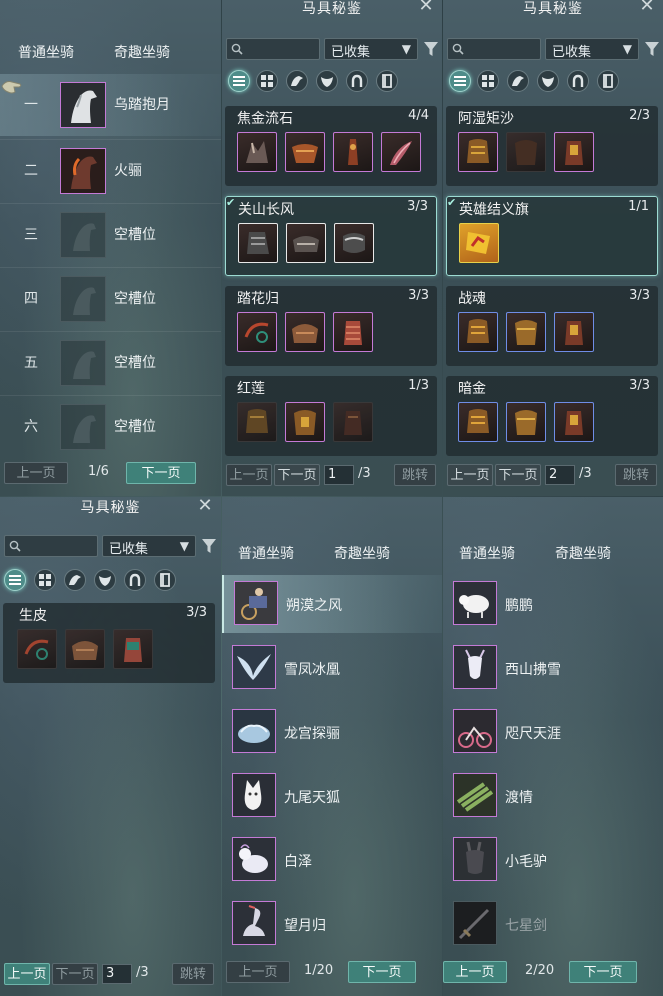 The height and width of the screenshot is (996, 663). I want to click on collection-card: 焦金流石 4/4, so click(331, 146).